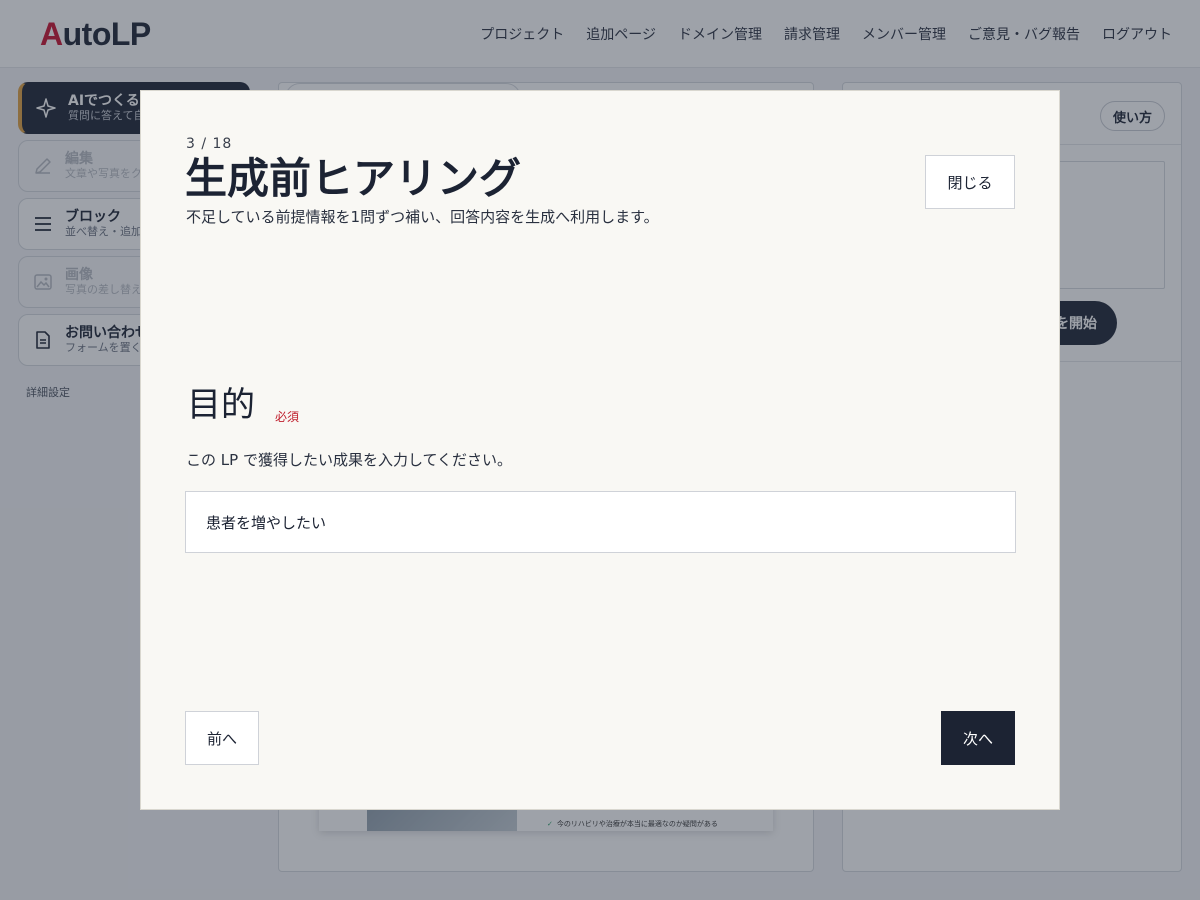  Describe the element at coordinates (353, 178) in the screenshot. I see `modal-title: 生成前ヒアリング` at that location.